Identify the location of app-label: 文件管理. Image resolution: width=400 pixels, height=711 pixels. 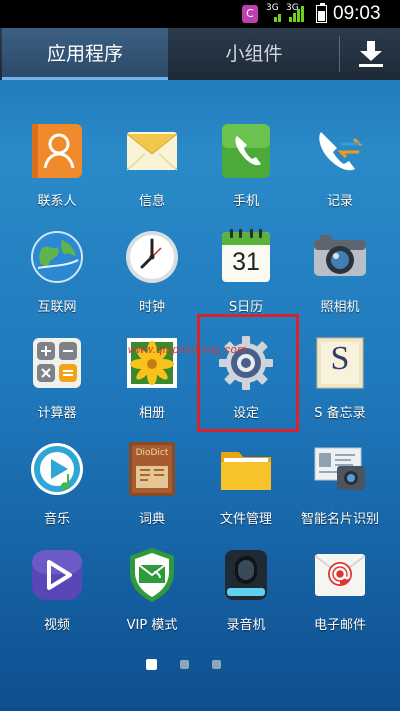
(245, 519).